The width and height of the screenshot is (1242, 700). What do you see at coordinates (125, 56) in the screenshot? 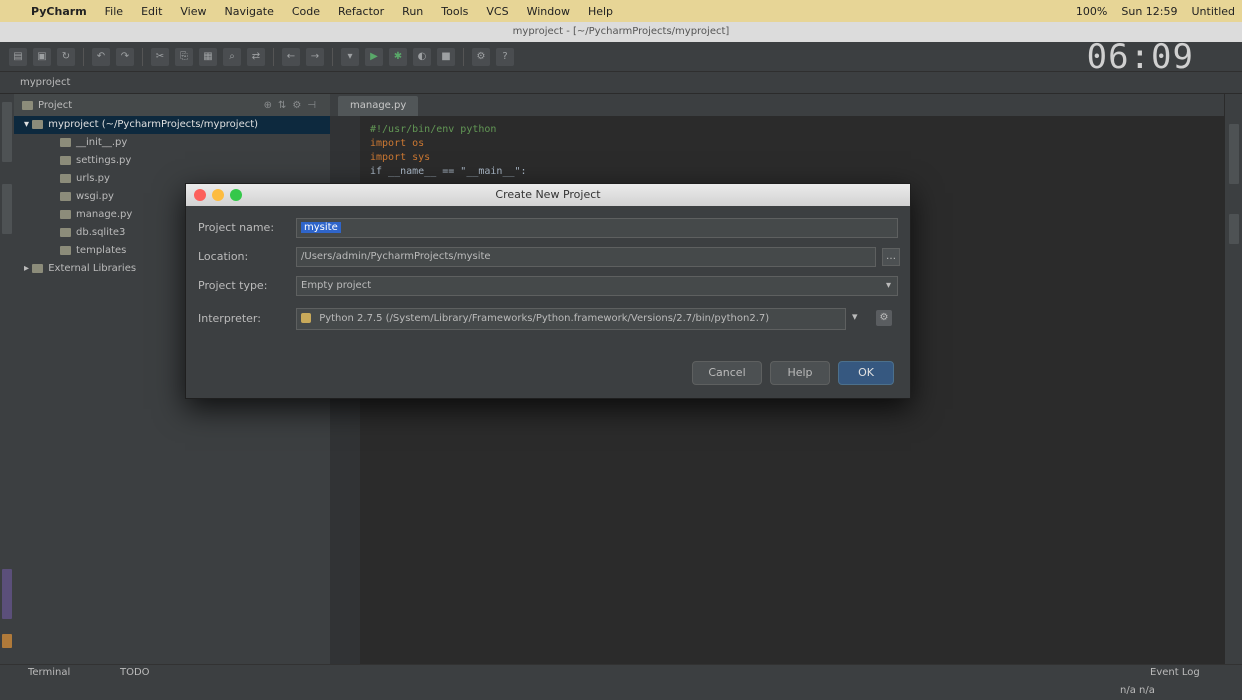
I see `redo-icon: ↷` at bounding box center [125, 56].